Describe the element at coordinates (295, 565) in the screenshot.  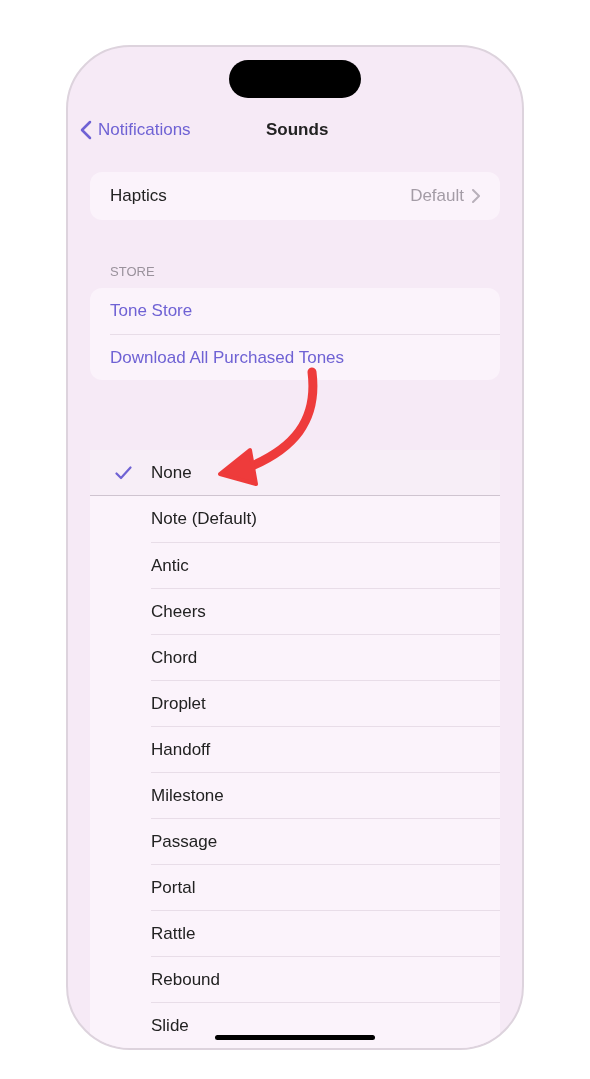
I see `tone-row: Antic` at that location.